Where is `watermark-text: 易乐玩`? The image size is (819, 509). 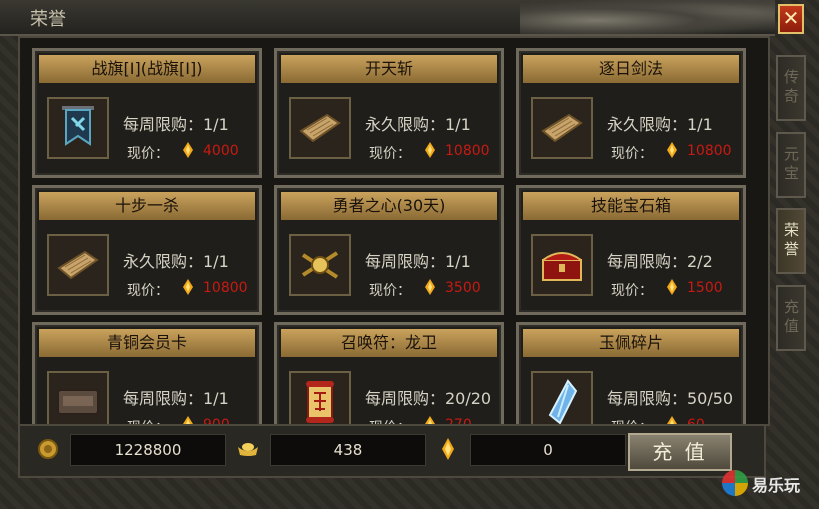 watermark-text: 易乐玩 is located at coordinates (776, 485).